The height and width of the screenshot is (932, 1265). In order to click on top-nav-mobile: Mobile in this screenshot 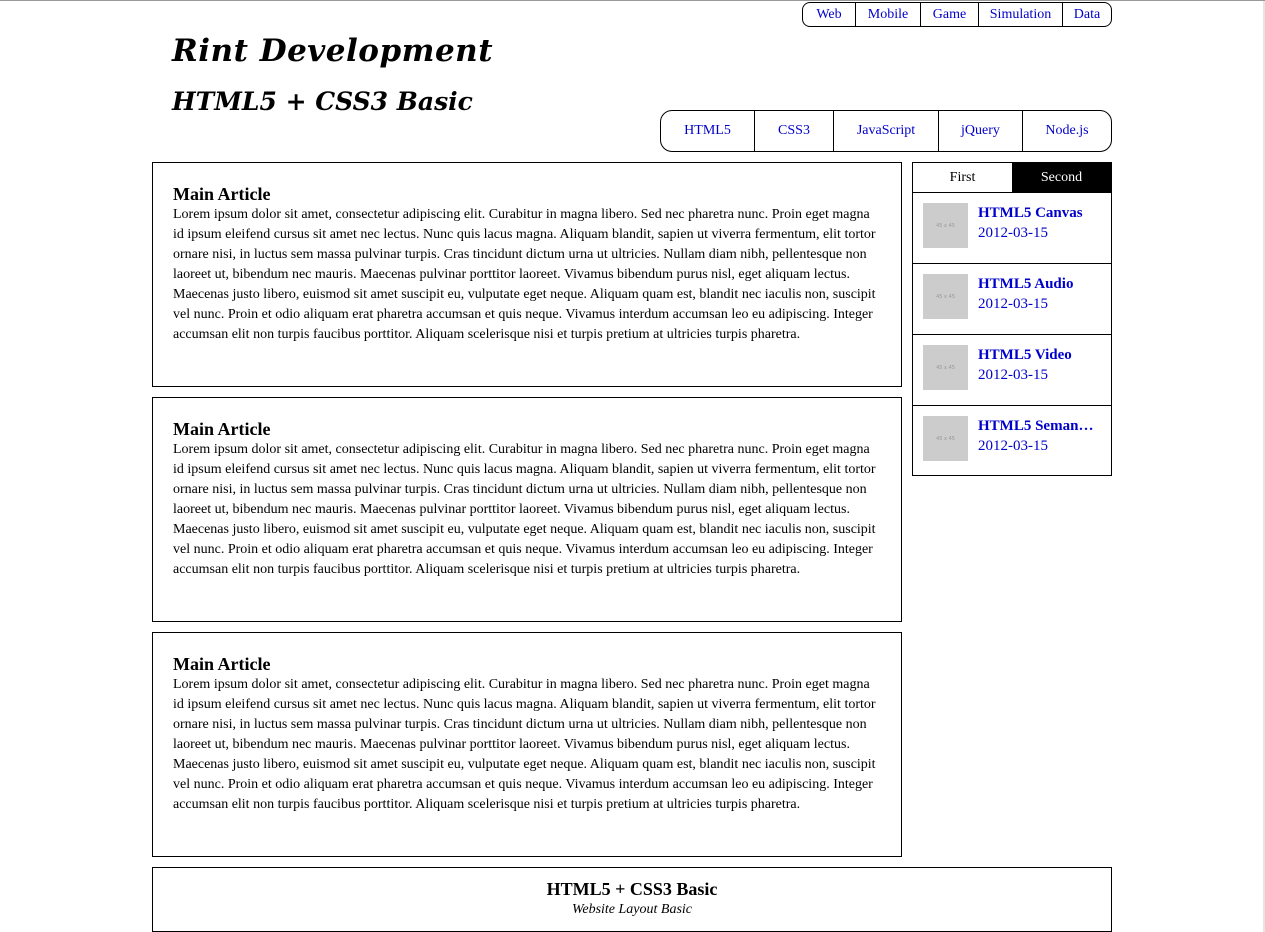, I will do `click(887, 14)`.